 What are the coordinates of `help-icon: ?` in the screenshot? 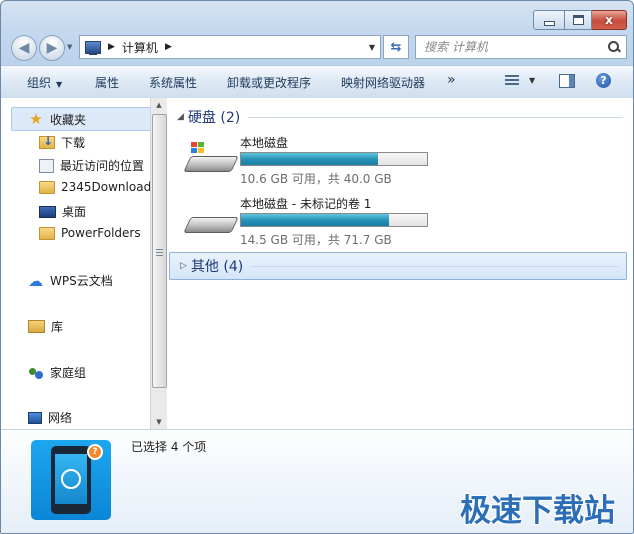 It's located at (603, 80).